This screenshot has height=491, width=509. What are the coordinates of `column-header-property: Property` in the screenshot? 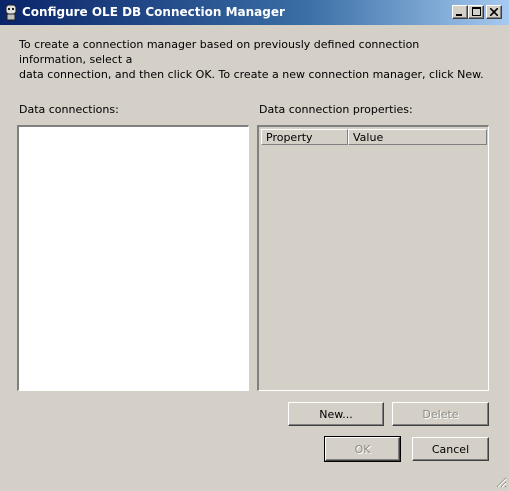 It's located at (304, 137).